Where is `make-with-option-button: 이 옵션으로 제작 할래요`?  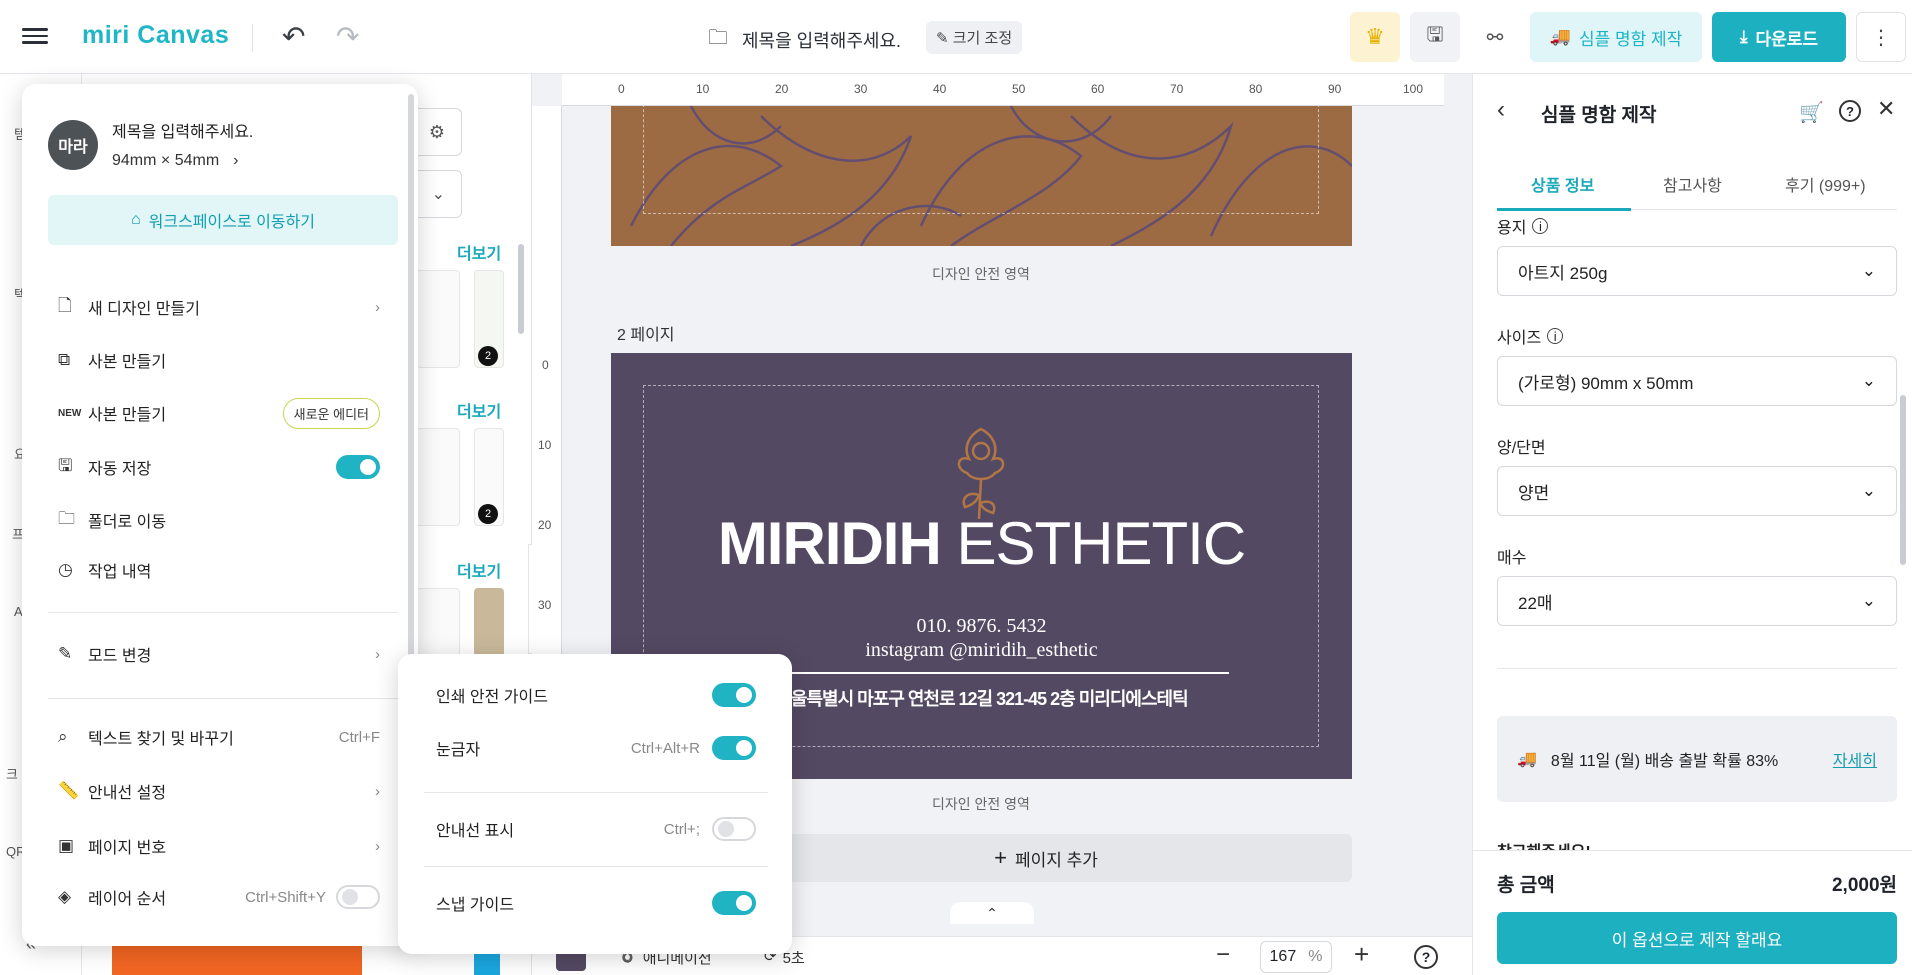
make-with-option-button: 이 옵션으로 제작 할래요 is located at coordinates (1697, 938).